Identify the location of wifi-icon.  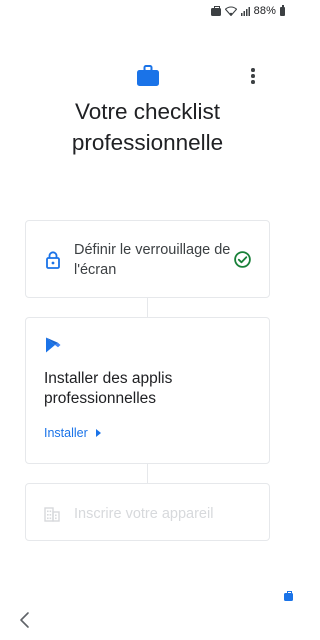
(230, 11).